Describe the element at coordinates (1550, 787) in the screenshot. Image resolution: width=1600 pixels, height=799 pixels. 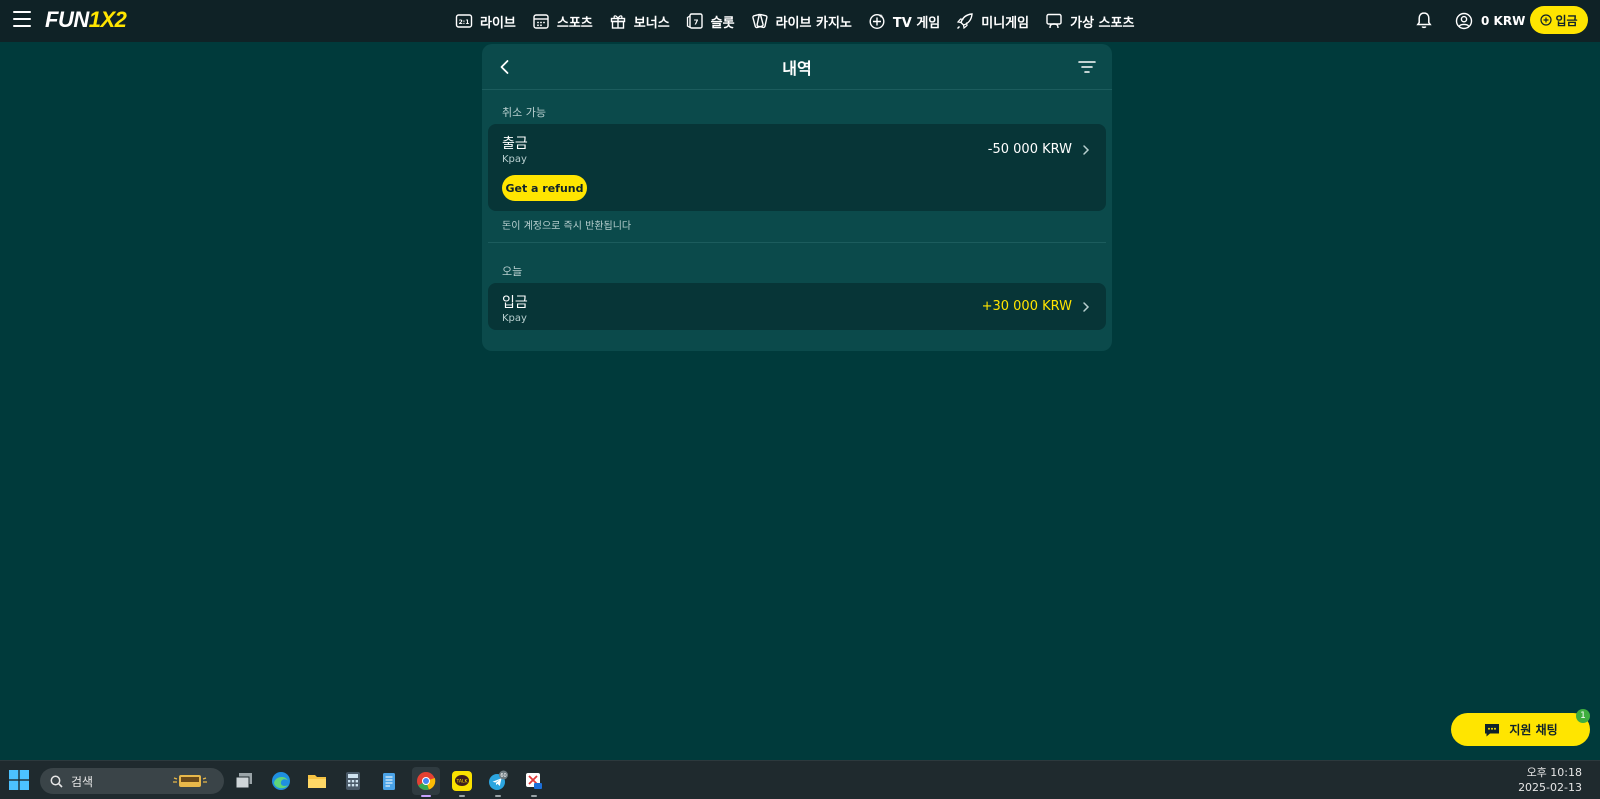
I see `clock-date: 2025-02-13` at that location.